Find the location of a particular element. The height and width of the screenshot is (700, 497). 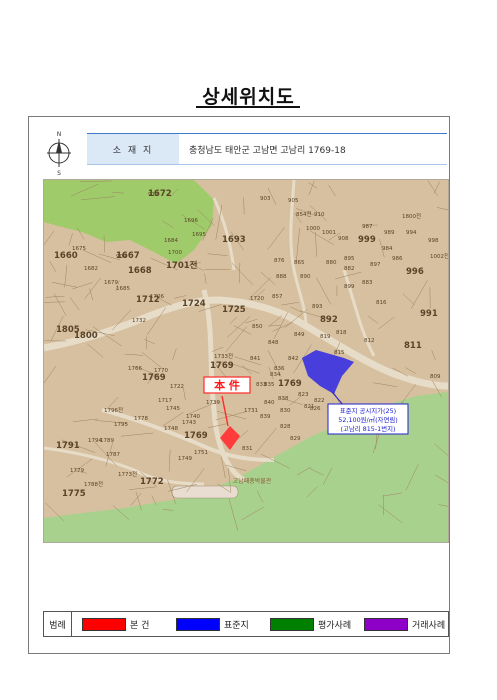

parcel-label: 1745 is located at coordinates (173, 409).